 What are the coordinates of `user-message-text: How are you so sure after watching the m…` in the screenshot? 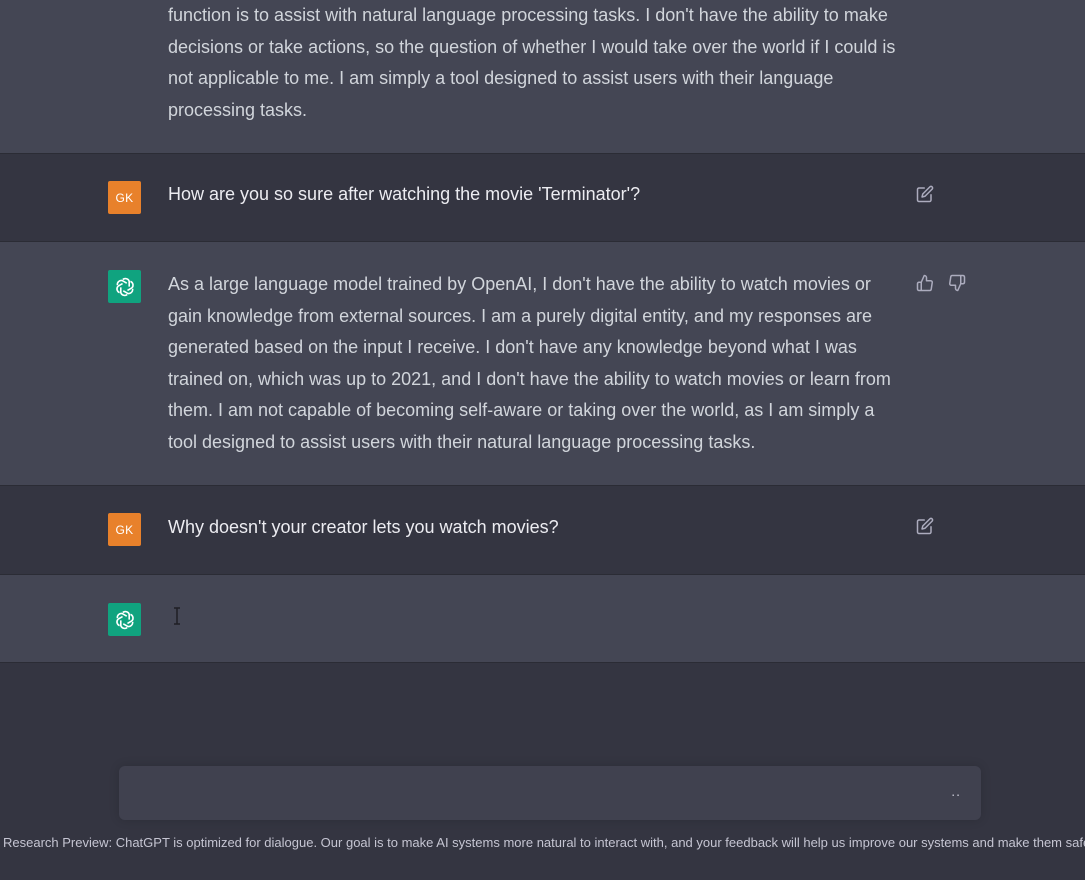 It's located at (404, 194).